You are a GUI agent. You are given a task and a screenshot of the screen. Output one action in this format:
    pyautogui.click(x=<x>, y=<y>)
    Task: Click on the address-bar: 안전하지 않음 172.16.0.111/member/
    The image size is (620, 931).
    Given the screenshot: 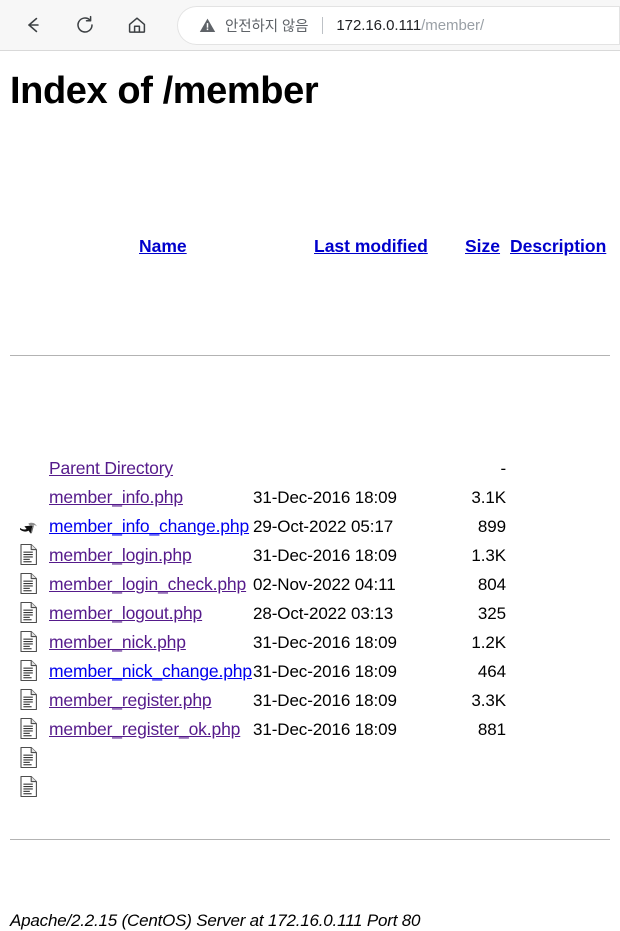 What is the action you would take?
    pyautogui.click(x=398, y=25)
    